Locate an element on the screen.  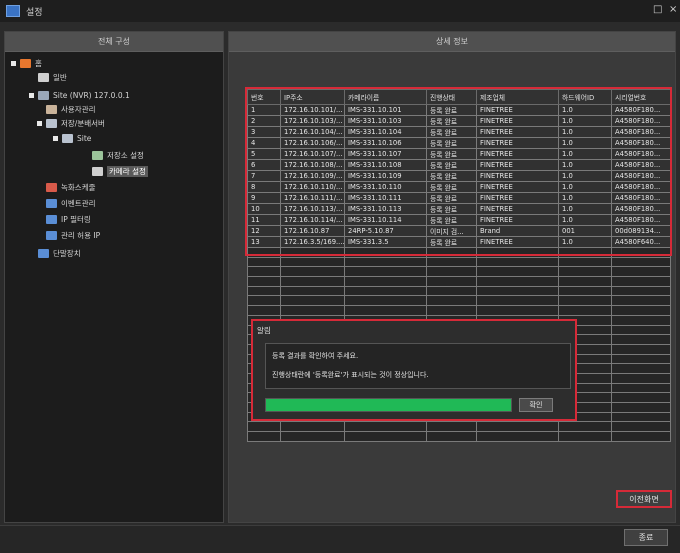
tree-item: Site (NVR) 127.0.0.1 is located at coordinates (114, 95).